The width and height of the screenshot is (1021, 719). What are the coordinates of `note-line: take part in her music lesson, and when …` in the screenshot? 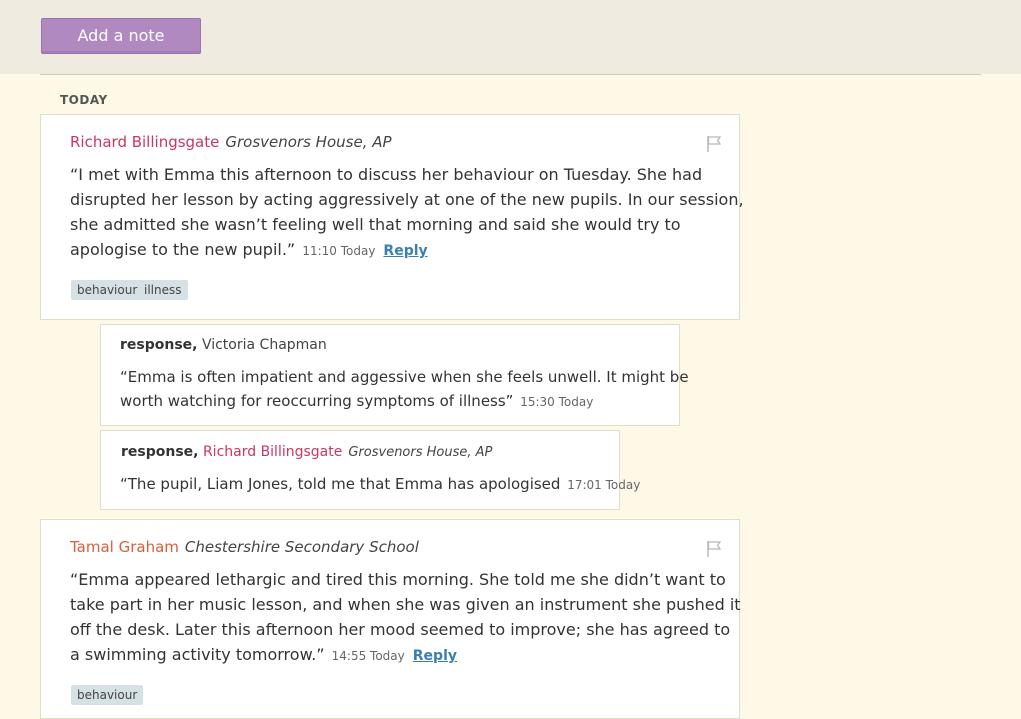 It's located at (405, 604).